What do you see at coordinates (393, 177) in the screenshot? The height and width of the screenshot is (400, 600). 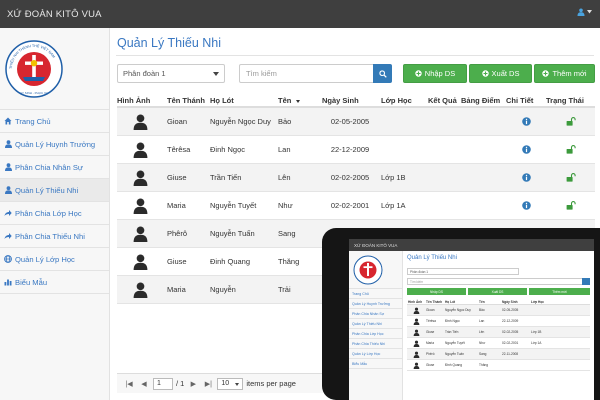 I see `cell-class: Lớp 1B` at bounding box center [393, 177].